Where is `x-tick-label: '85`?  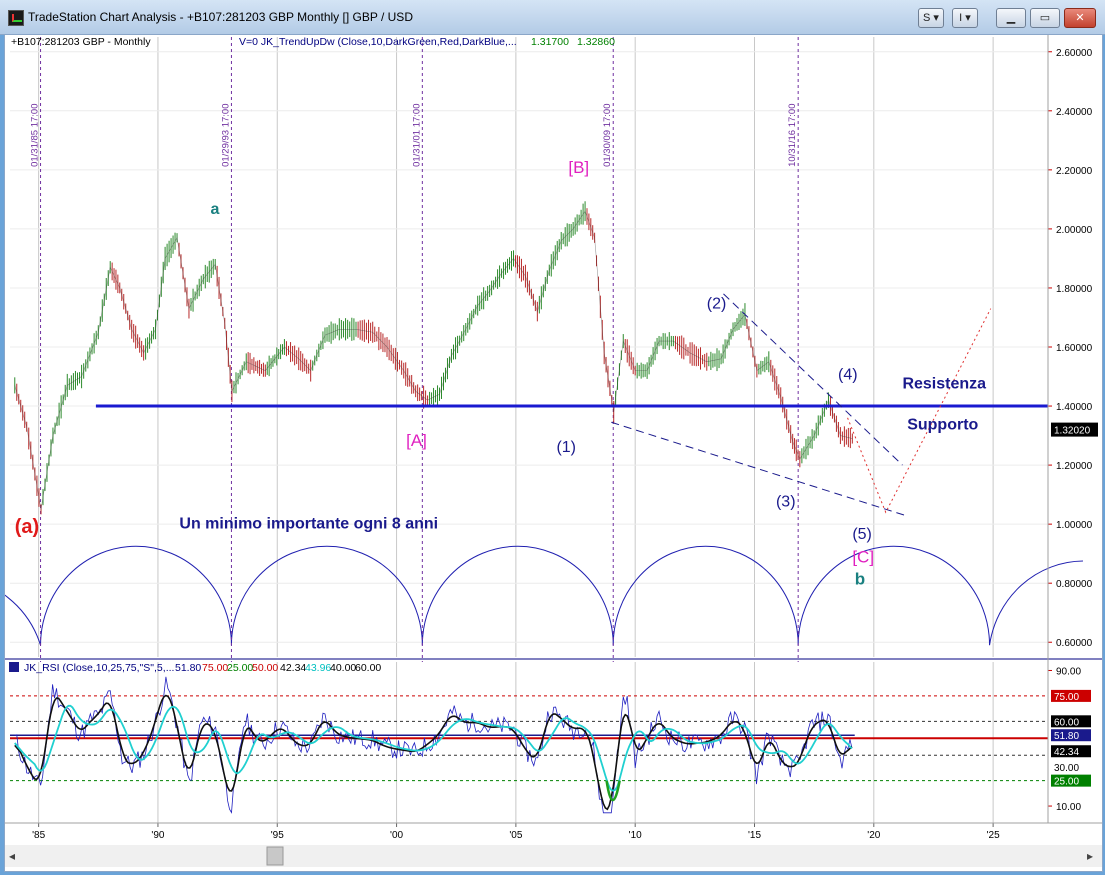 x-tick-label: '85 is located at coordinates (38, 835).